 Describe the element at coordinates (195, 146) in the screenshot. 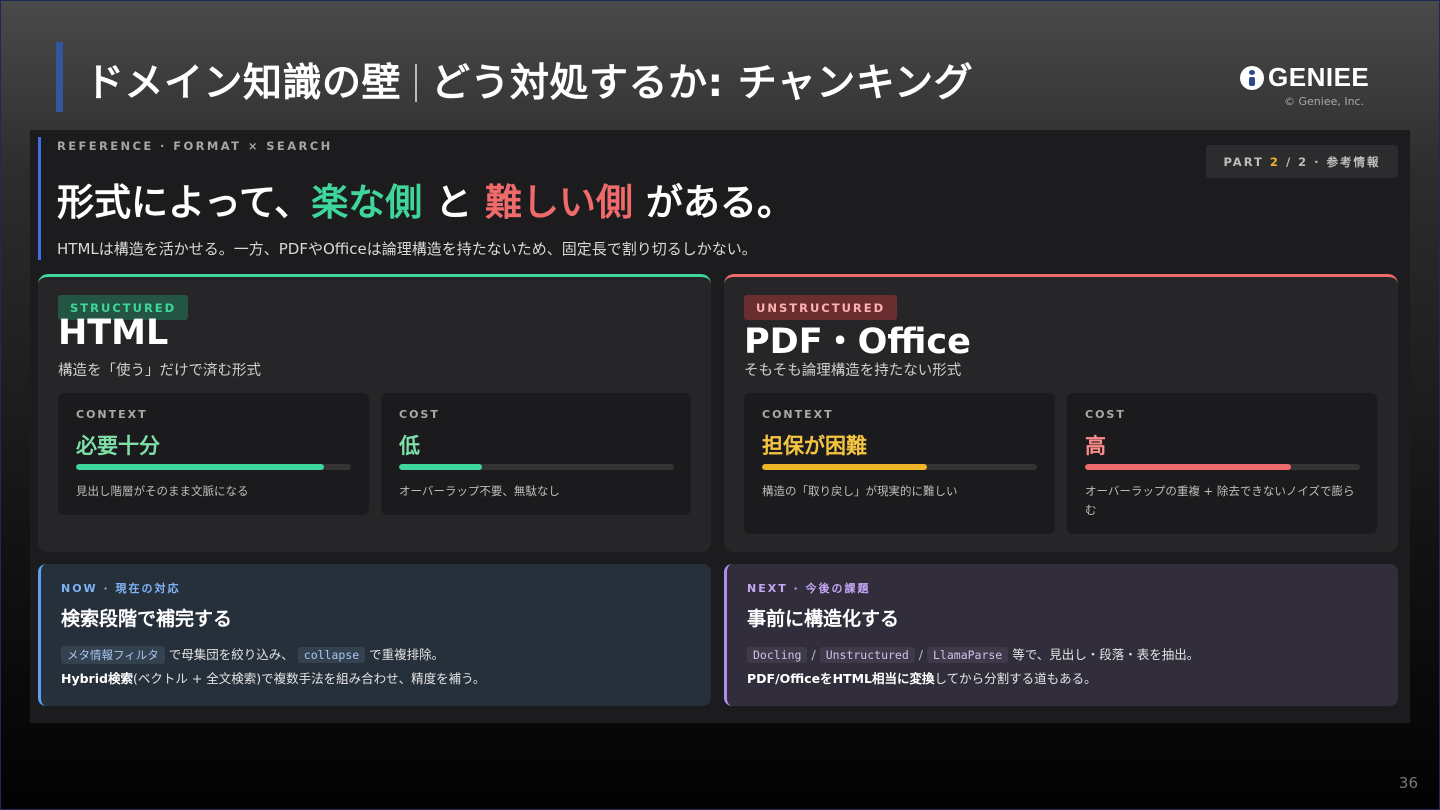

I see `reference-label: REFERENCE · FORMAT × SEARCH` at that location.